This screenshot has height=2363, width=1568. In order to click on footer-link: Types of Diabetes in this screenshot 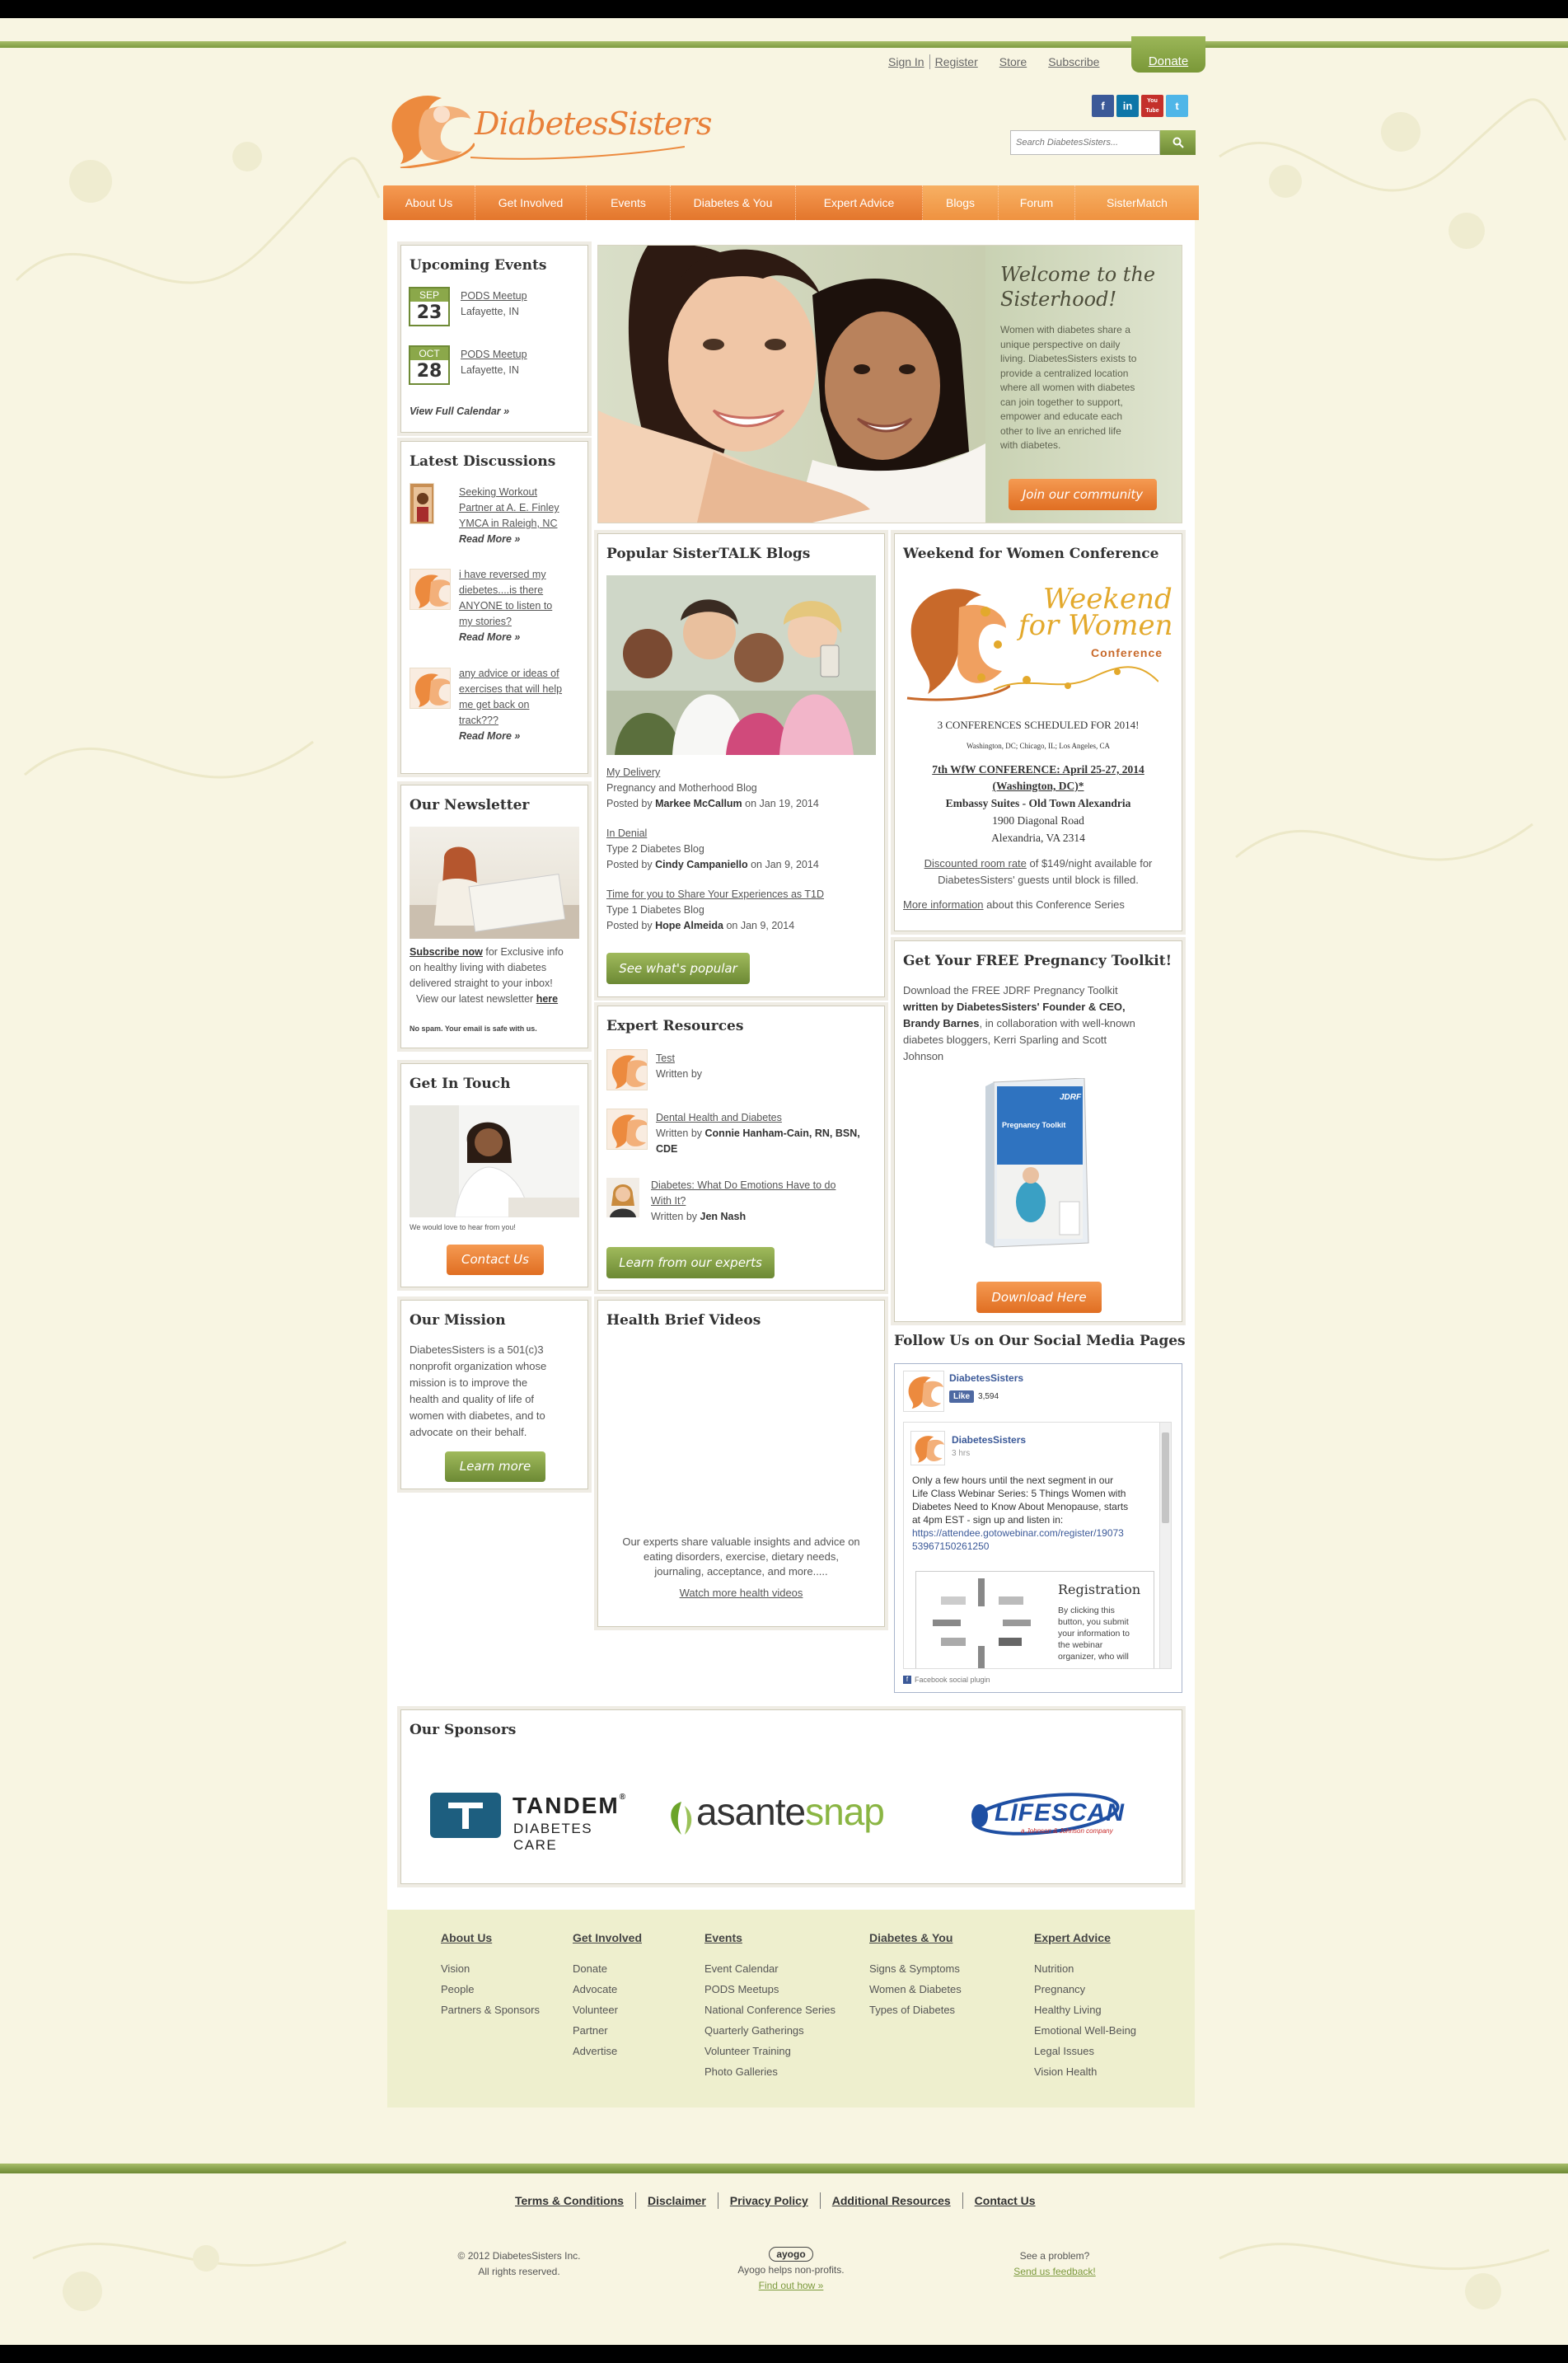, I will do `click(915, 2010)`.